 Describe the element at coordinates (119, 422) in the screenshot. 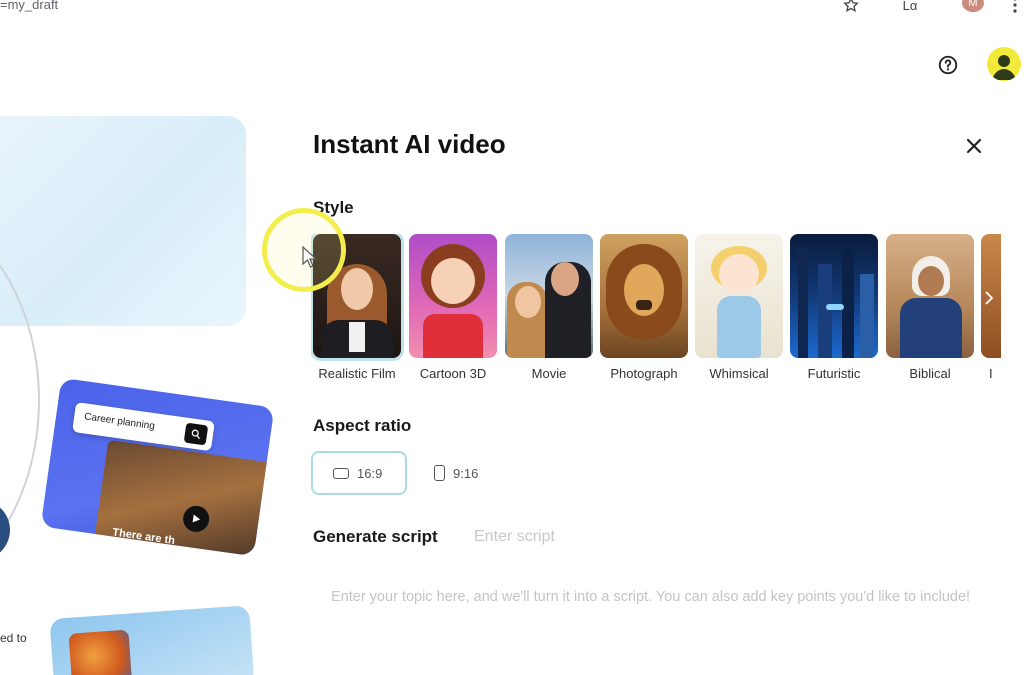

I see `promo-search-text: Career planning` at that location.